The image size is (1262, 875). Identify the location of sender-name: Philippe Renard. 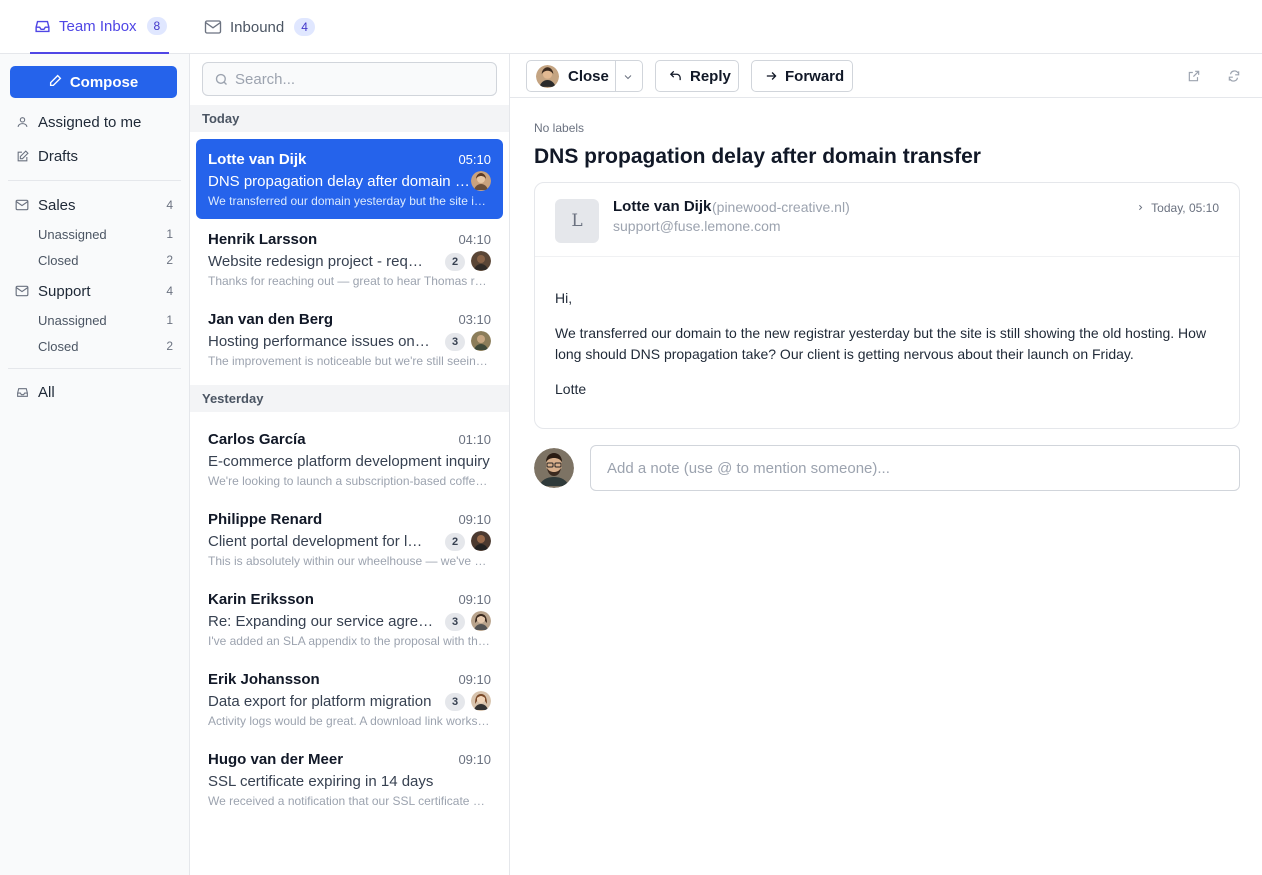
(265, 519).